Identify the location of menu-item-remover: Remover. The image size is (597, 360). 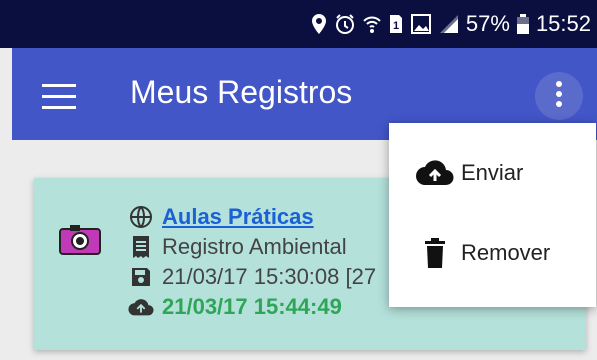
(492, 253).